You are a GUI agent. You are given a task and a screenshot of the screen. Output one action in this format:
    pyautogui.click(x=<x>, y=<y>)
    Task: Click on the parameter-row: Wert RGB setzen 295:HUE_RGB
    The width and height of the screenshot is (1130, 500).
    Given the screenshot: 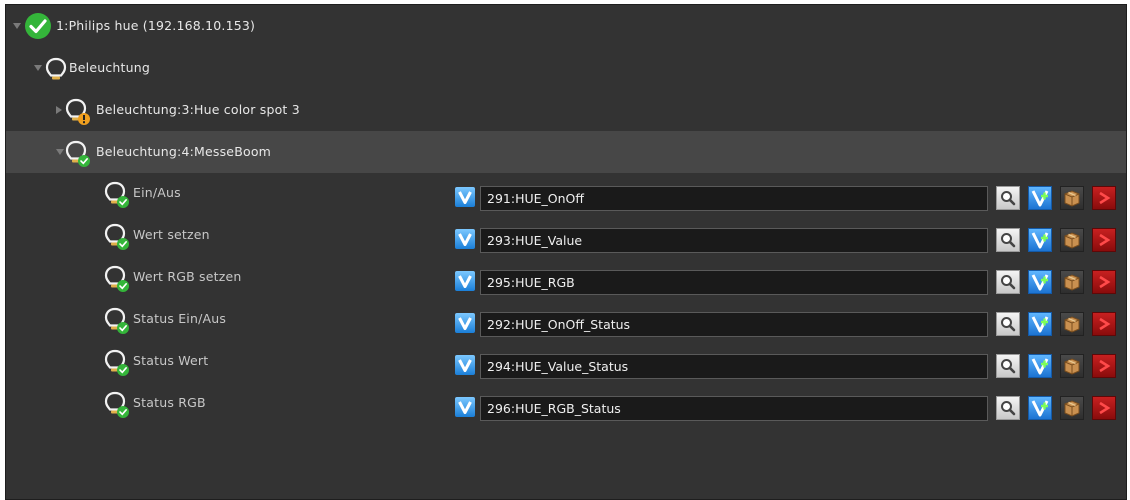 What is the action you would take?
    pyautogui.click(x=566, y=278)
    